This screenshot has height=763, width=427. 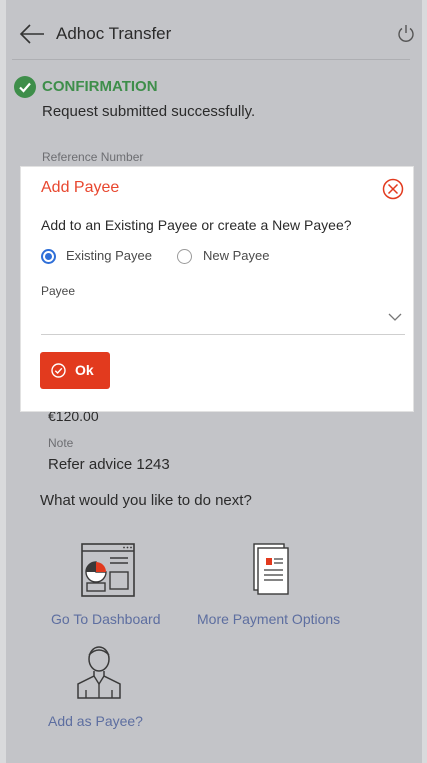 I want to click on more-payment-options-link: More Payment Options, so click(x=268, y=619).